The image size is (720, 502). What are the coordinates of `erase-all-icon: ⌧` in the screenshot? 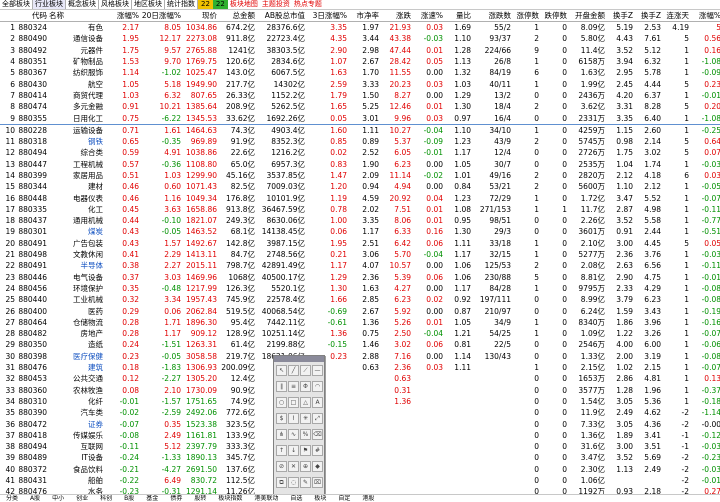 It's located at (317, 482).